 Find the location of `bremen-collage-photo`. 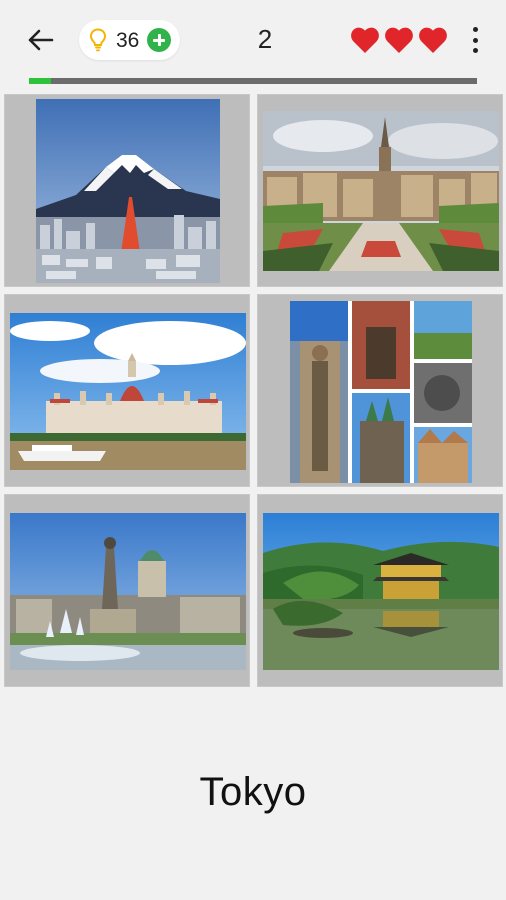

bremen-collage-photo is located at coordinates (381, 392).